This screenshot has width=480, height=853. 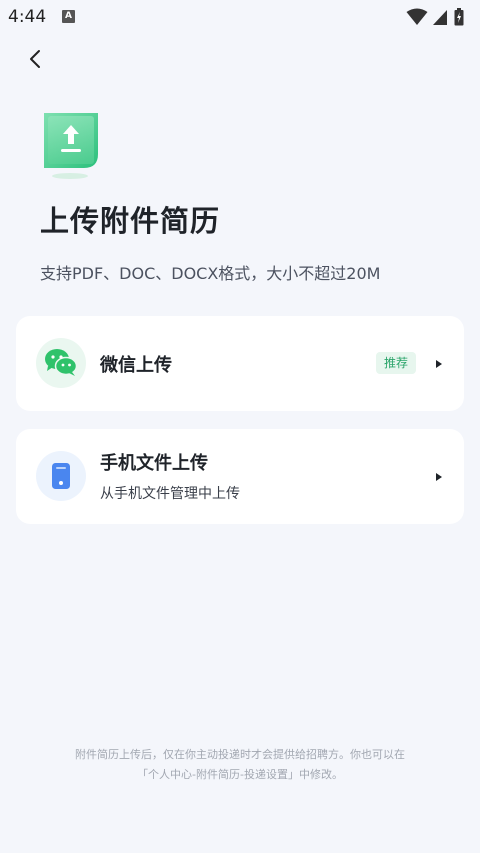 I want to click on phone-file-upload-option: 手机文件上传 从手机文件管理中上传, so click(x=240, y=476).